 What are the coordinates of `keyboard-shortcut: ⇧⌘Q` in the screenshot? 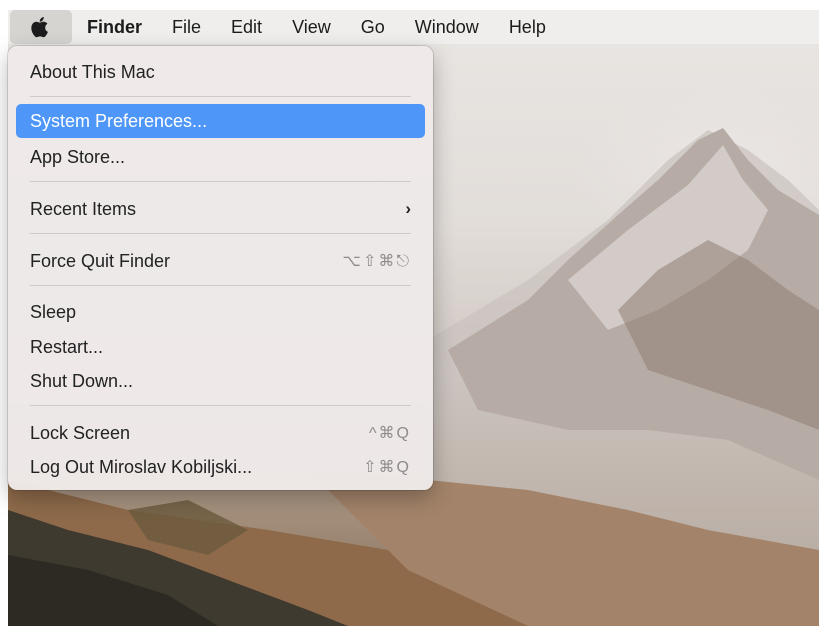 It's located at (387, 467).